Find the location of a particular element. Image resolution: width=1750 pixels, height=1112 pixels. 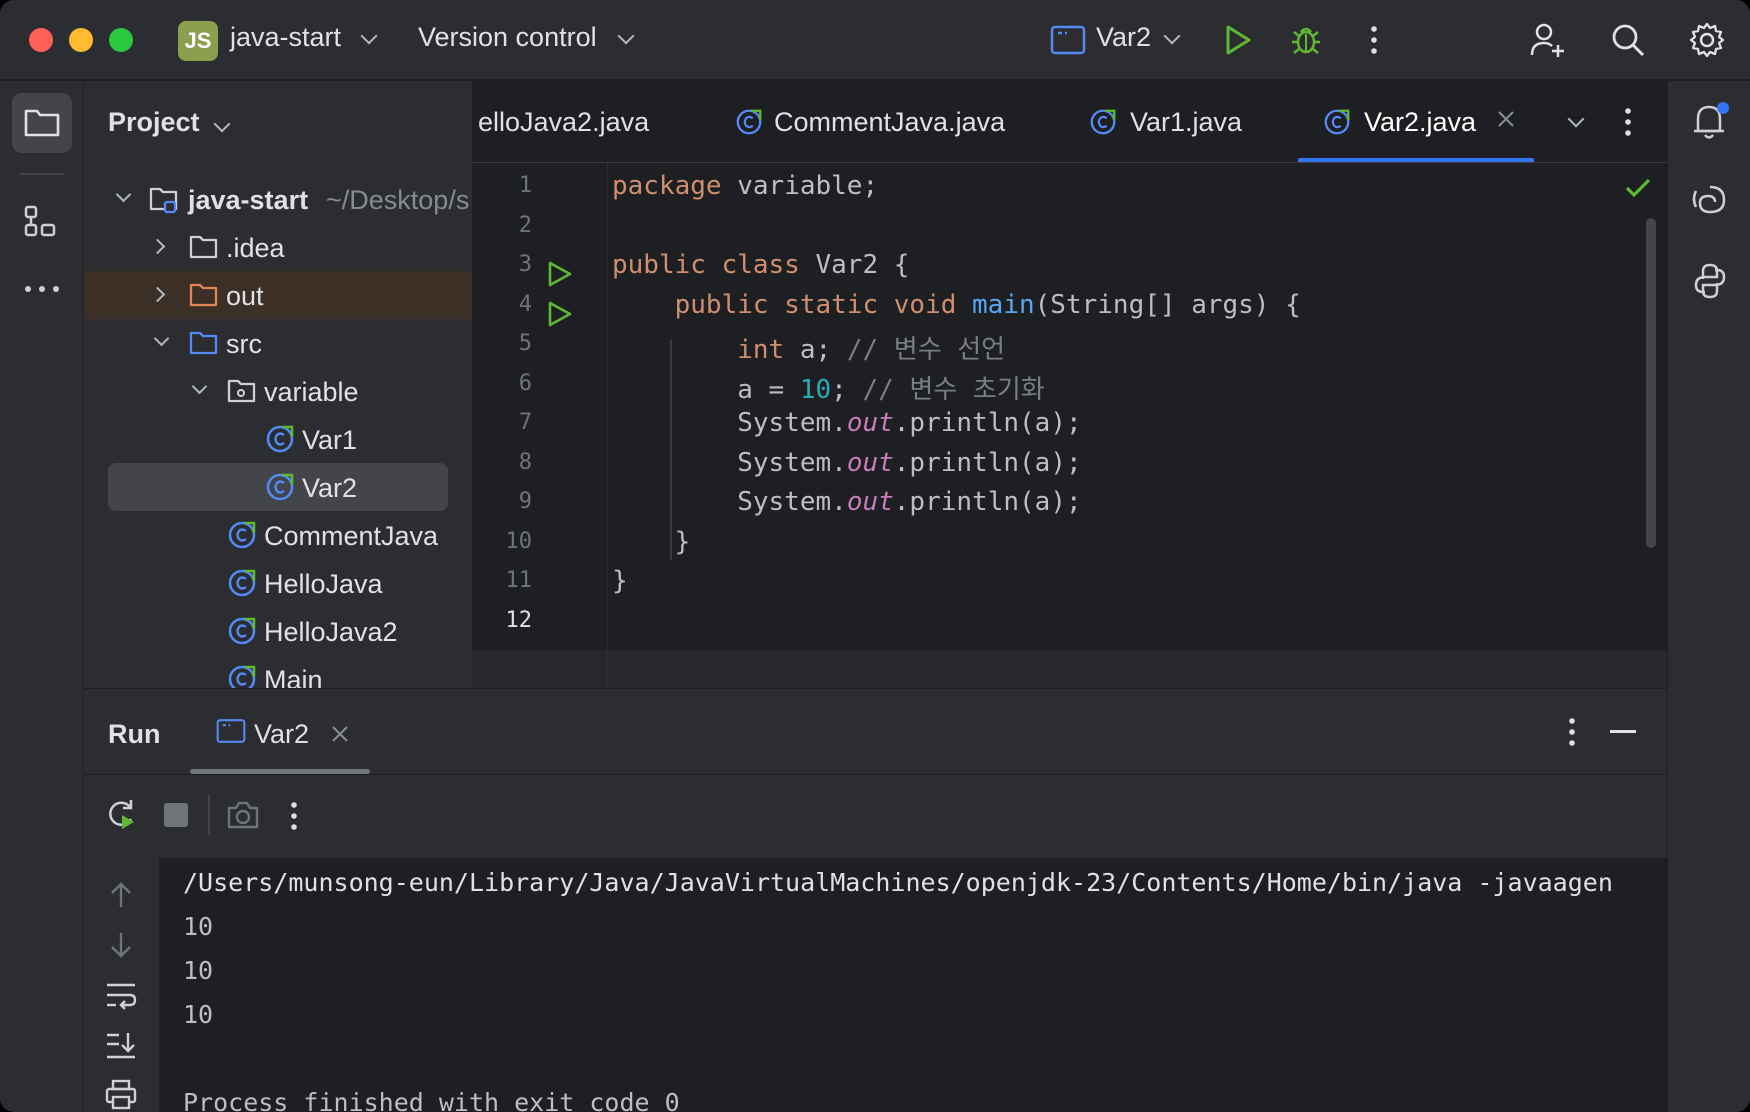

code-line: System.out.println(a); is located at coordinates (846, 463).